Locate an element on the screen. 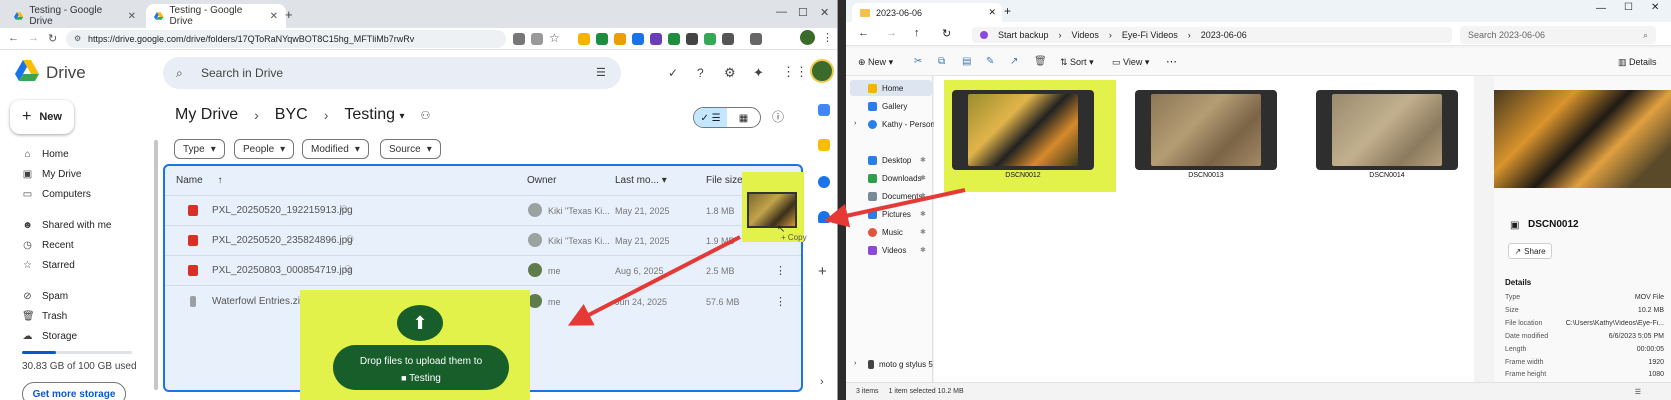 This screenshot has width=1671, height=400. sidebar-item-starred: ☆ Starred is located at coordinates (48, 265).